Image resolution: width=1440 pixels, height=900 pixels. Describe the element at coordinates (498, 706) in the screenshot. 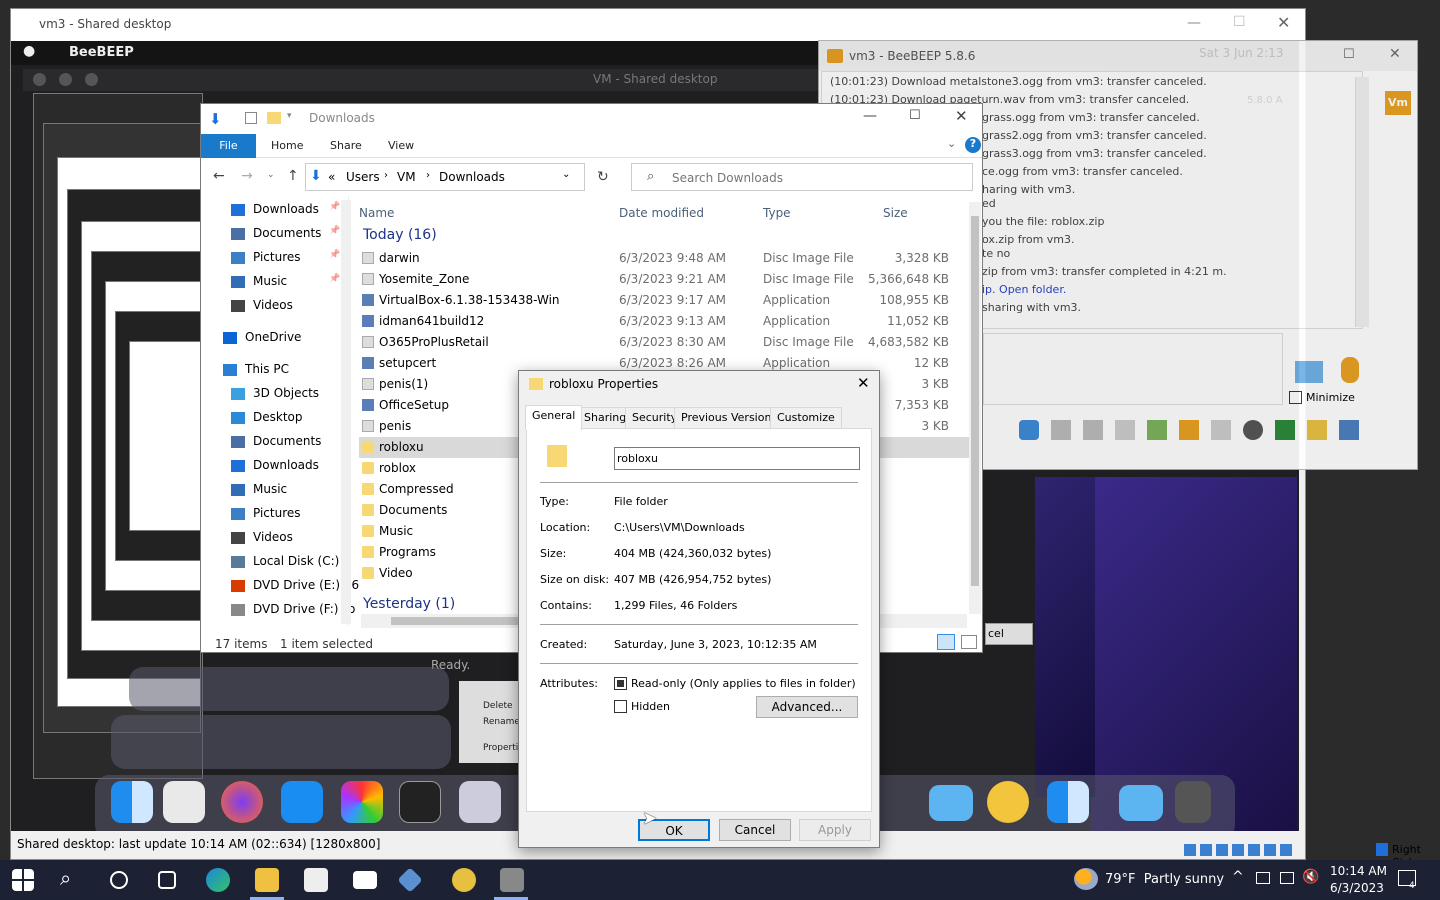

I see `context-menu-delete: Delete` at that location.